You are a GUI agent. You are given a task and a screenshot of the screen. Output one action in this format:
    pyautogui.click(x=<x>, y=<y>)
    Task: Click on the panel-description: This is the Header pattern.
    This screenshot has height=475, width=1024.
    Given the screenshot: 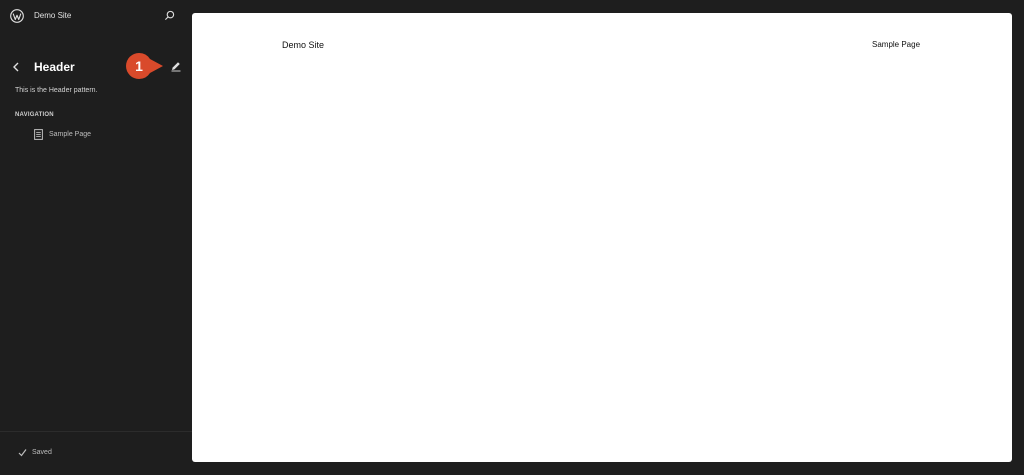 What is the action you would take?
    pyautogui.click(x=56, y=90)
    